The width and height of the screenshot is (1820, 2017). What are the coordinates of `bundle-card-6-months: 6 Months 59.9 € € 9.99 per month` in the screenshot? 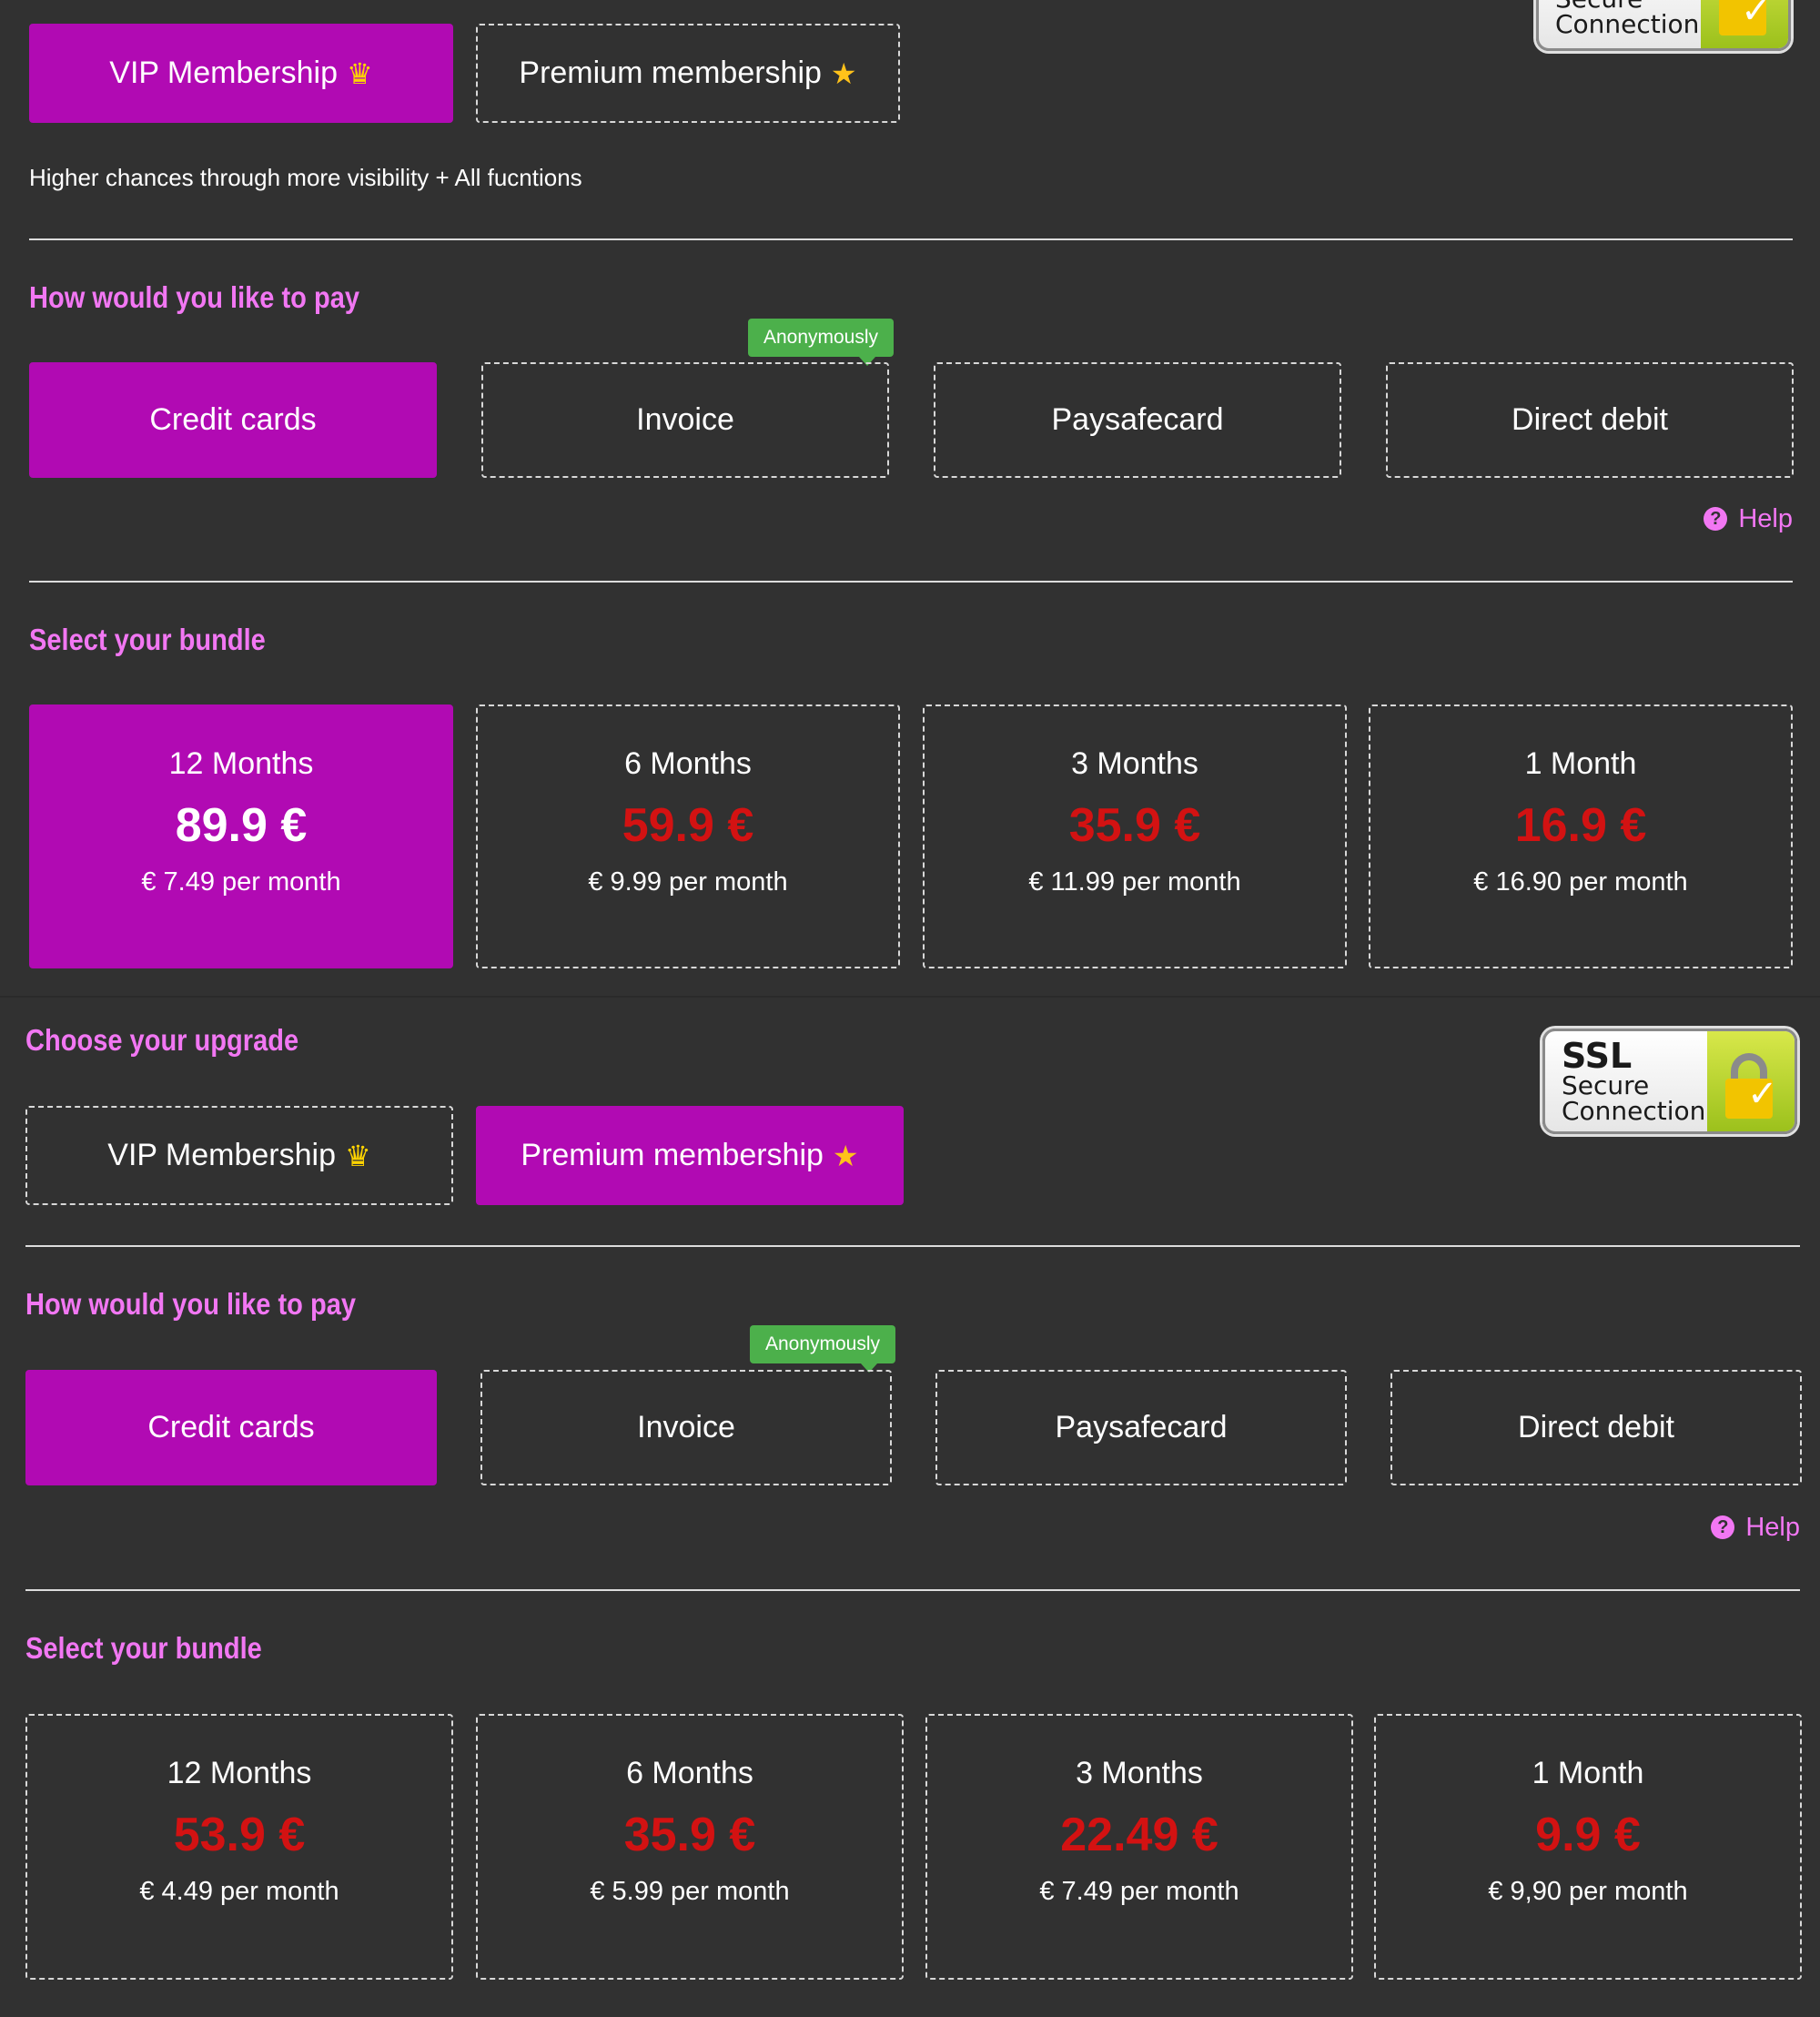 It's located at (688, 836).